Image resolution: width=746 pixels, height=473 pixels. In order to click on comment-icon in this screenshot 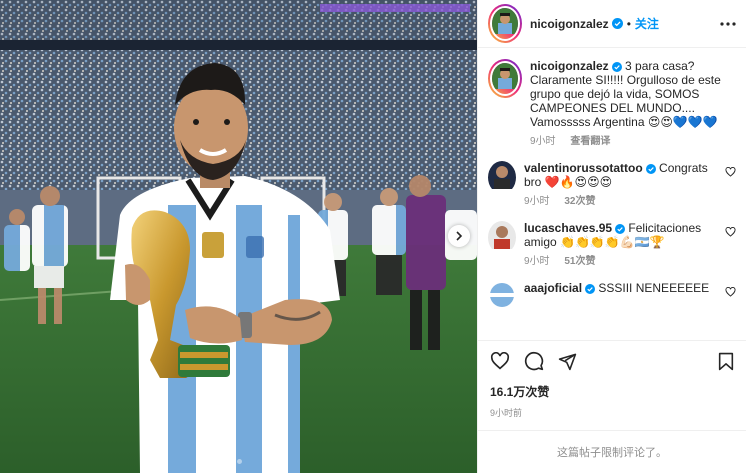, I will do `click(534, 361)`.